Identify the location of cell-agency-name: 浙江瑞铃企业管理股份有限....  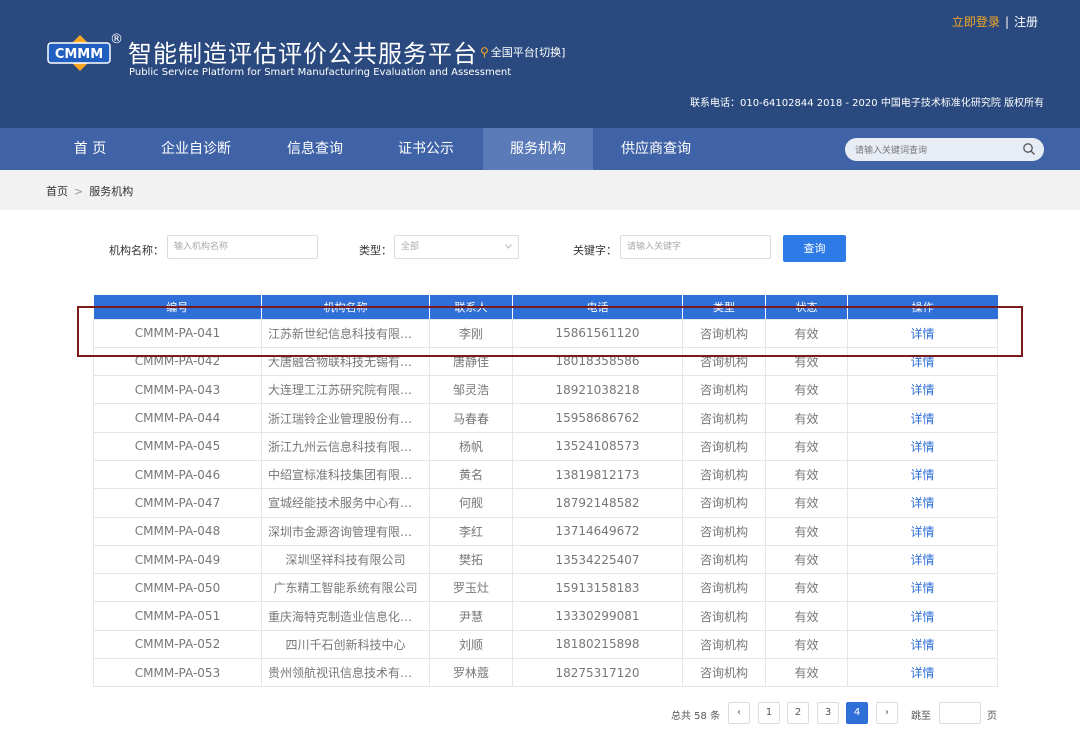
(345, 418).